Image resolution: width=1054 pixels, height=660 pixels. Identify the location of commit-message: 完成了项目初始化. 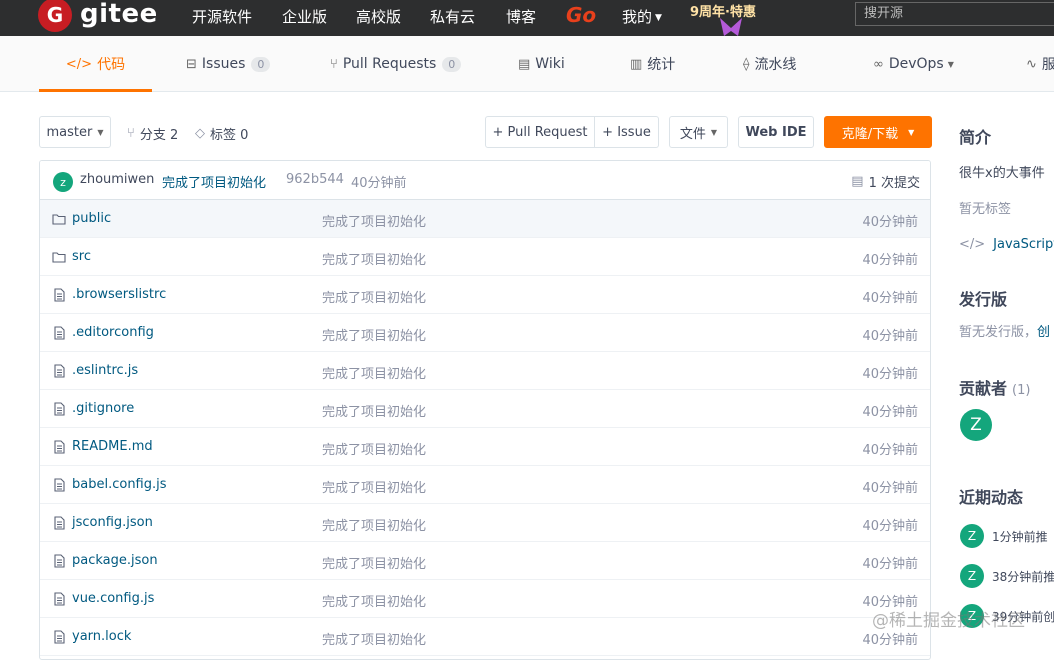
(214, 181).